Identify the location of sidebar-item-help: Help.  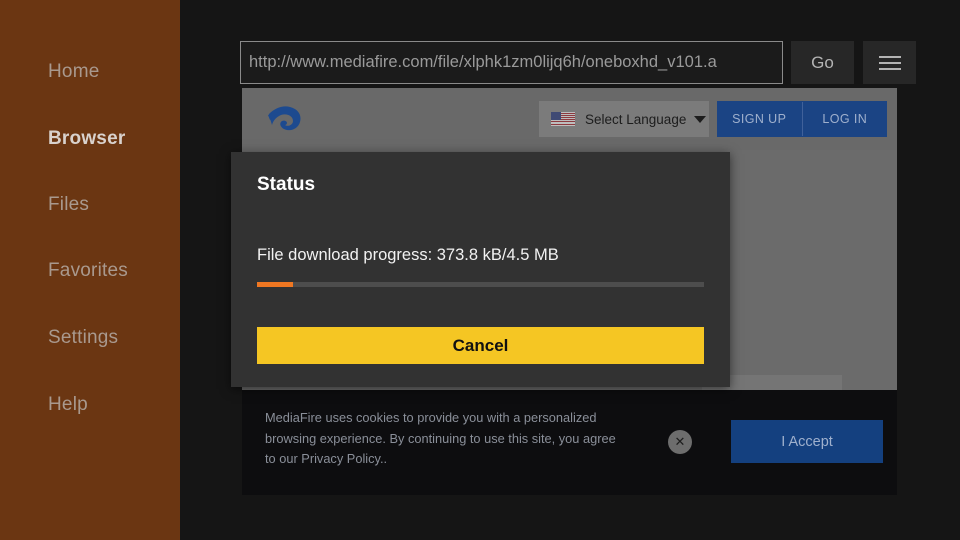
(68, 405).